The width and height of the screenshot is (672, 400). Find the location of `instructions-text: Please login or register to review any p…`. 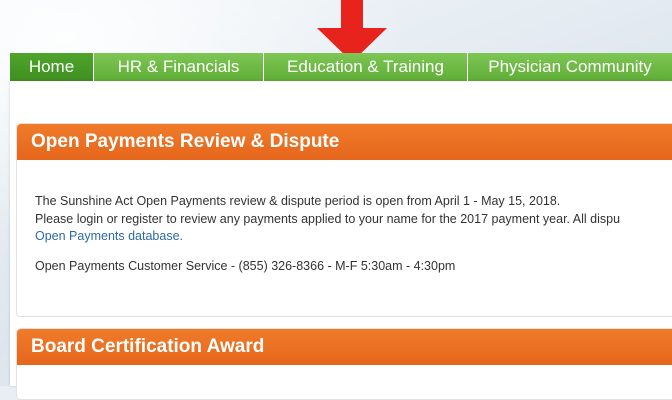

instructions-text: Please login or register to review any p… is located at coordinates (328, 218).